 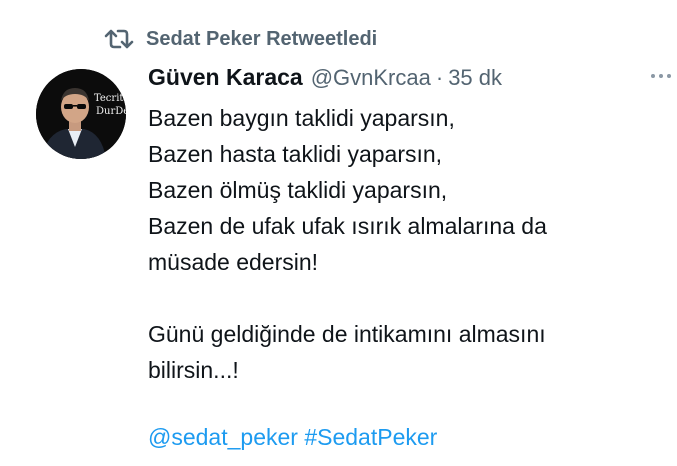 I want to click on tweet-header: Güven Karaca @GvnKrcaa · 35 dk, so click(x=325, y=77).